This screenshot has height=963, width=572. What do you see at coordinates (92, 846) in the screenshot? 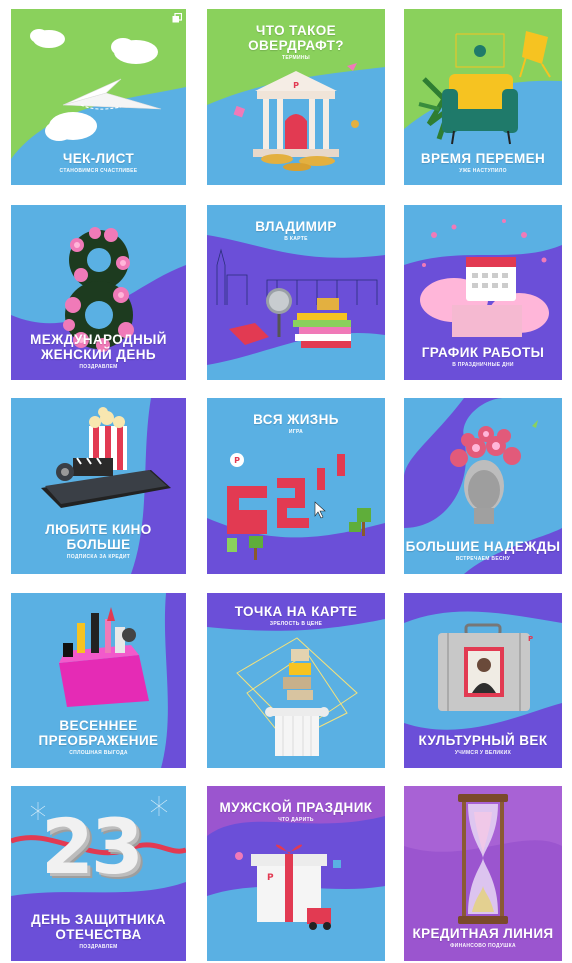
I see `number-twenty-three: 23` at bounding box center [92, 846].